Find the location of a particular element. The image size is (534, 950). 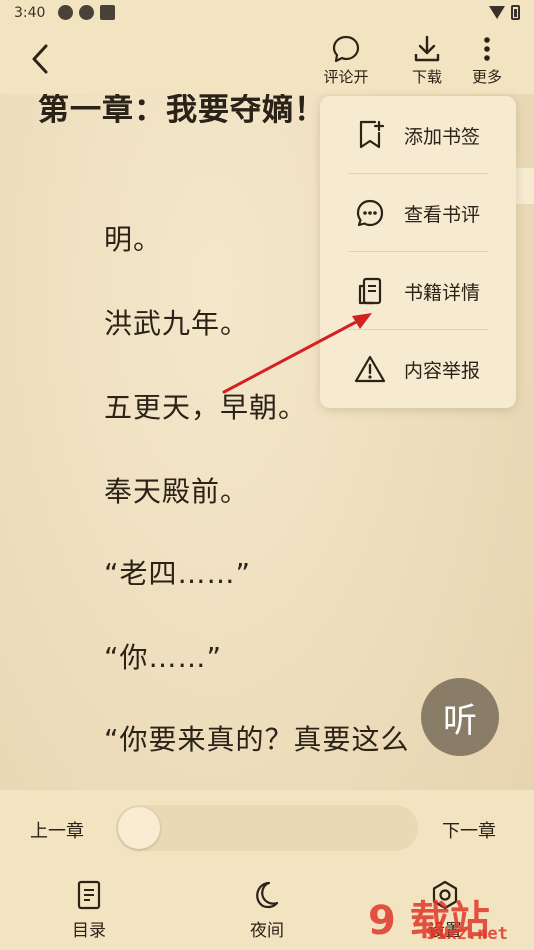

more-options-menu: 添加书签 查看书评 书籍详情 内容举报 is located at coordinates (418, 252).